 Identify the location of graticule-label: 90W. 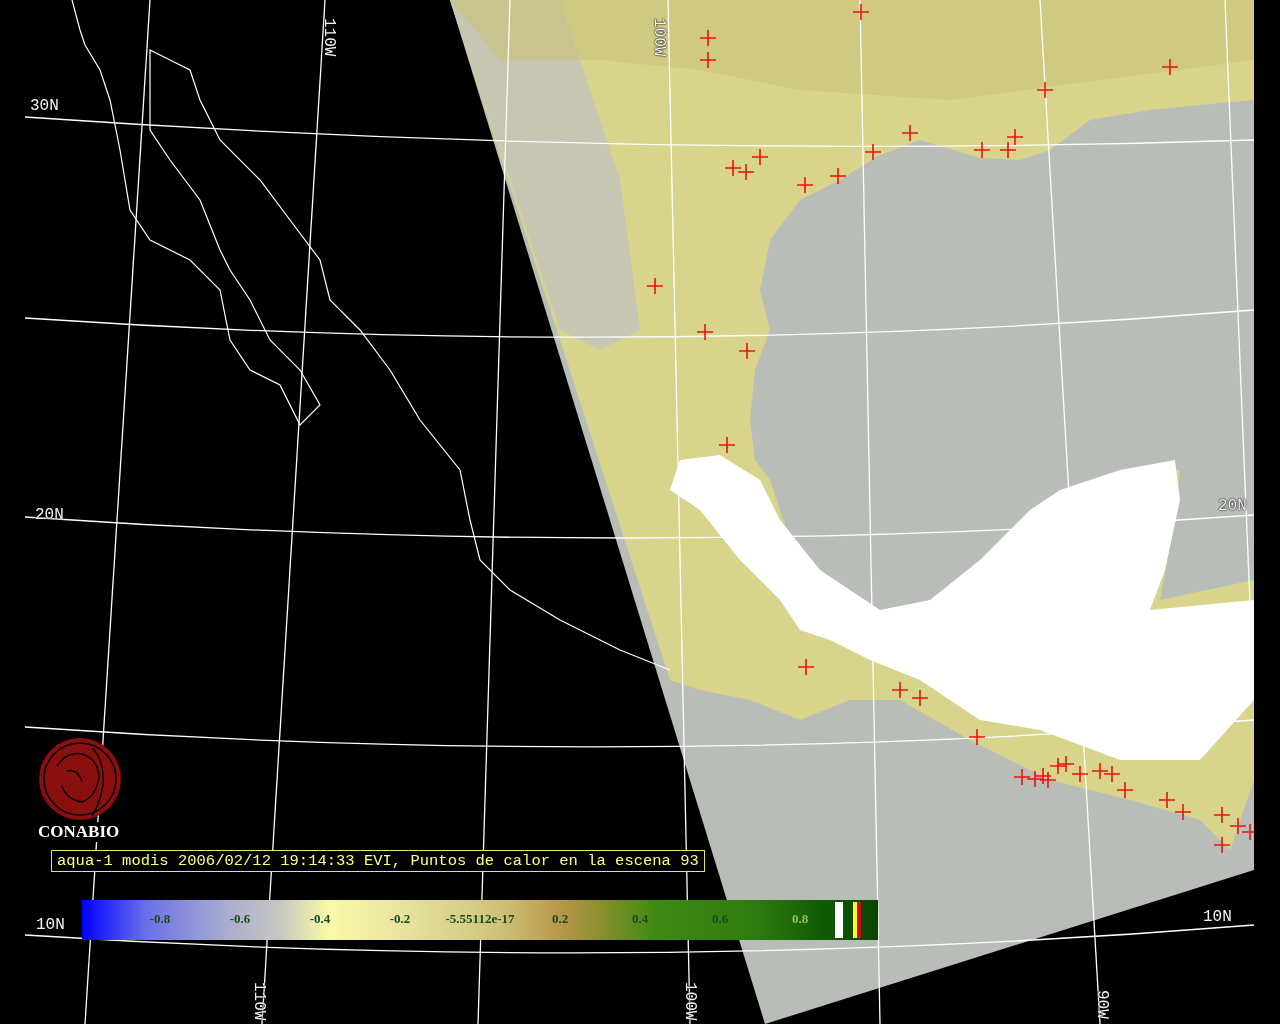
(1102, 1004).